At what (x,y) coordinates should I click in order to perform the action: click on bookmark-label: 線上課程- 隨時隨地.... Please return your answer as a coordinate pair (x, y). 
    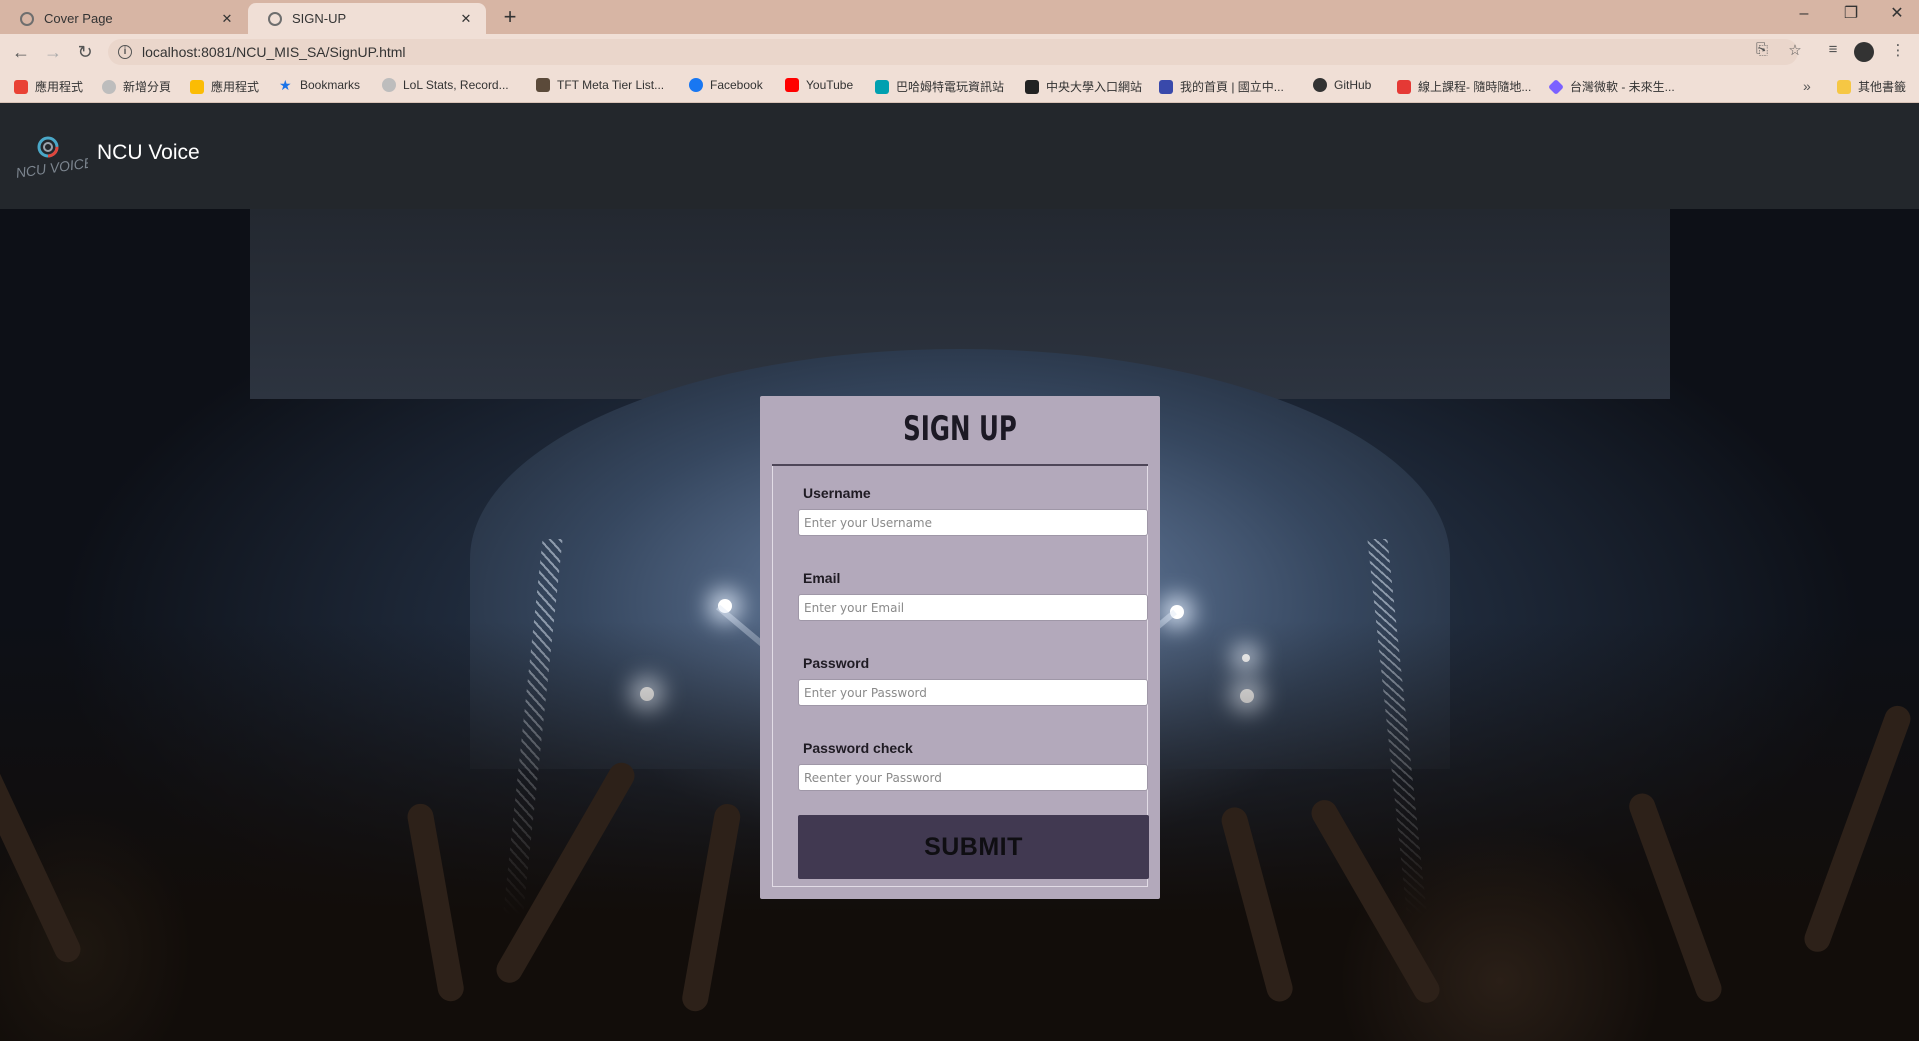
    Looking at the image, I should click on (1475, 87).